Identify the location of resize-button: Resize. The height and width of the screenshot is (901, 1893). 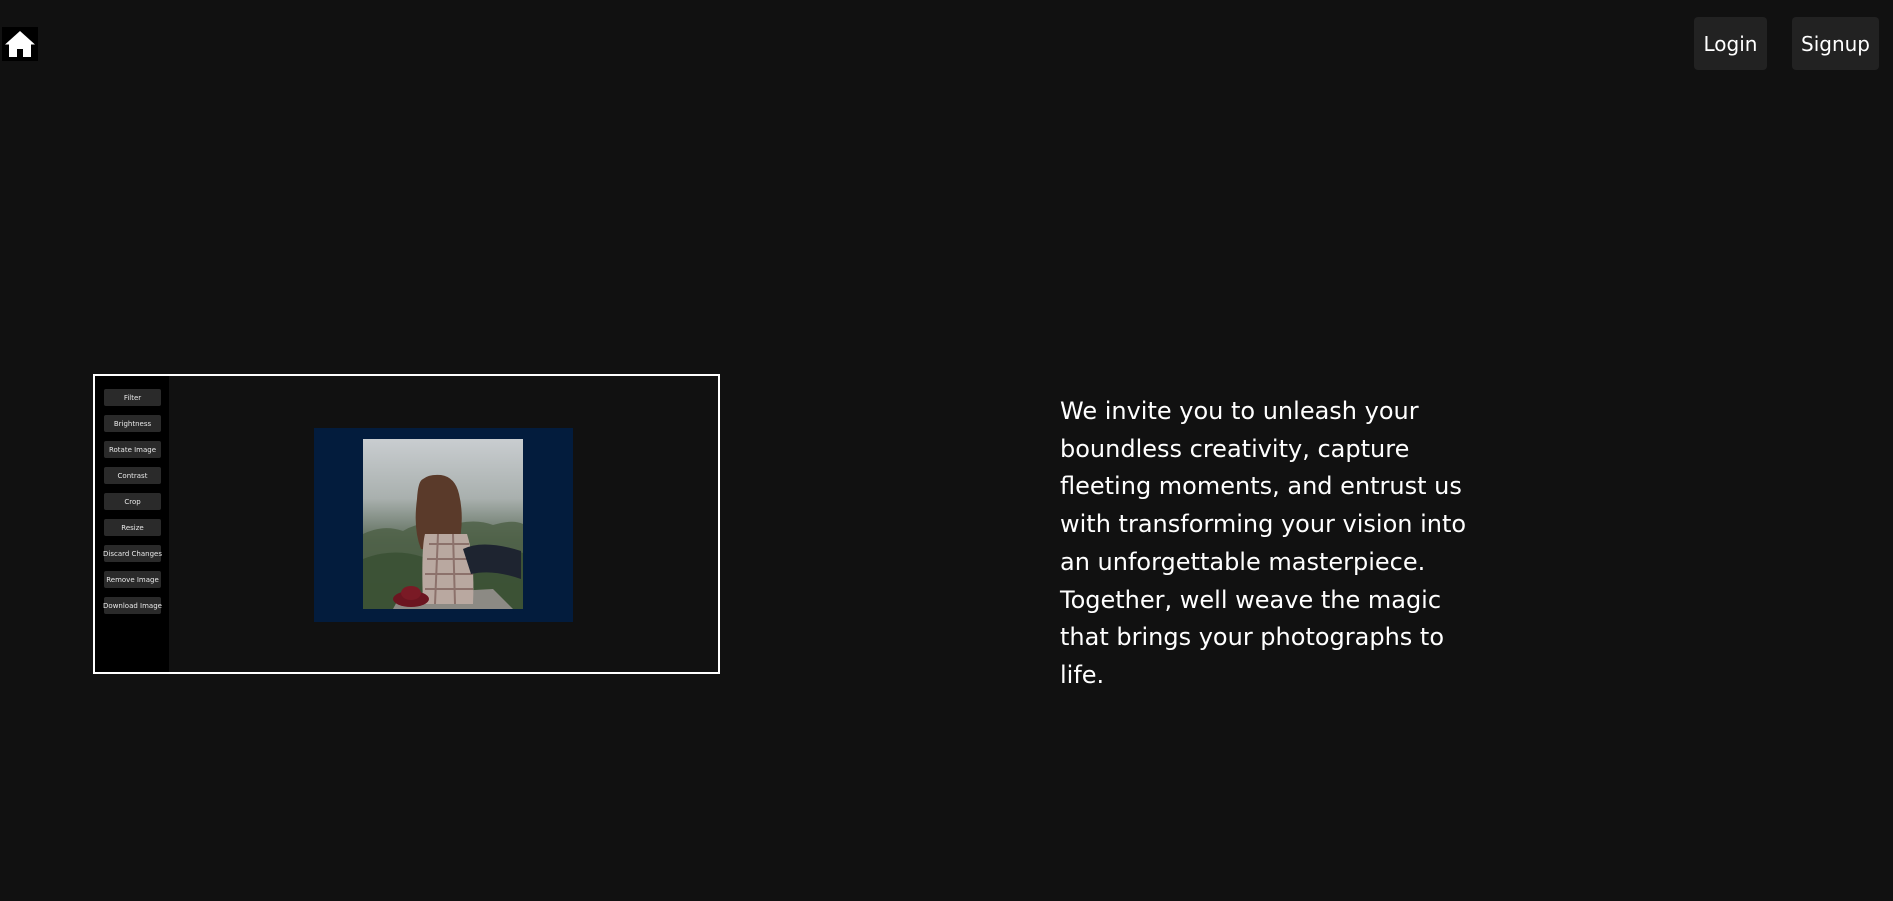
(132, 527).